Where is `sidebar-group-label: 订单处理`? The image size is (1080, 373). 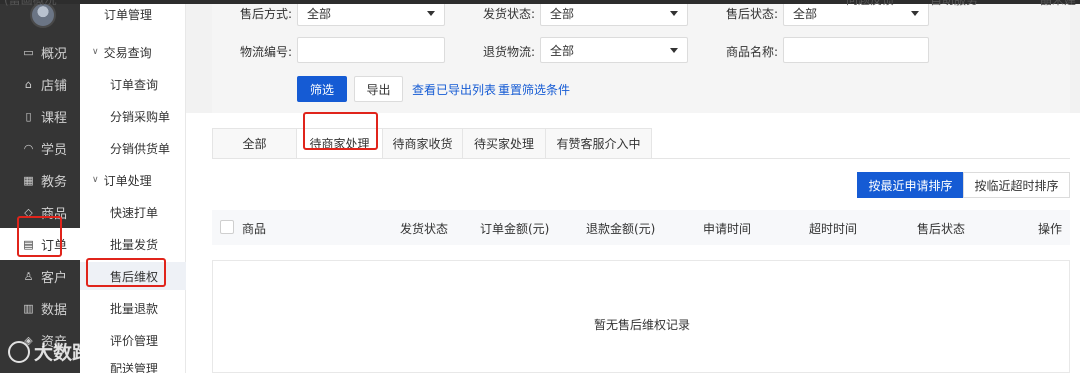
sidebar-group-label: 订单处理 is located at coordinates (127, 180).